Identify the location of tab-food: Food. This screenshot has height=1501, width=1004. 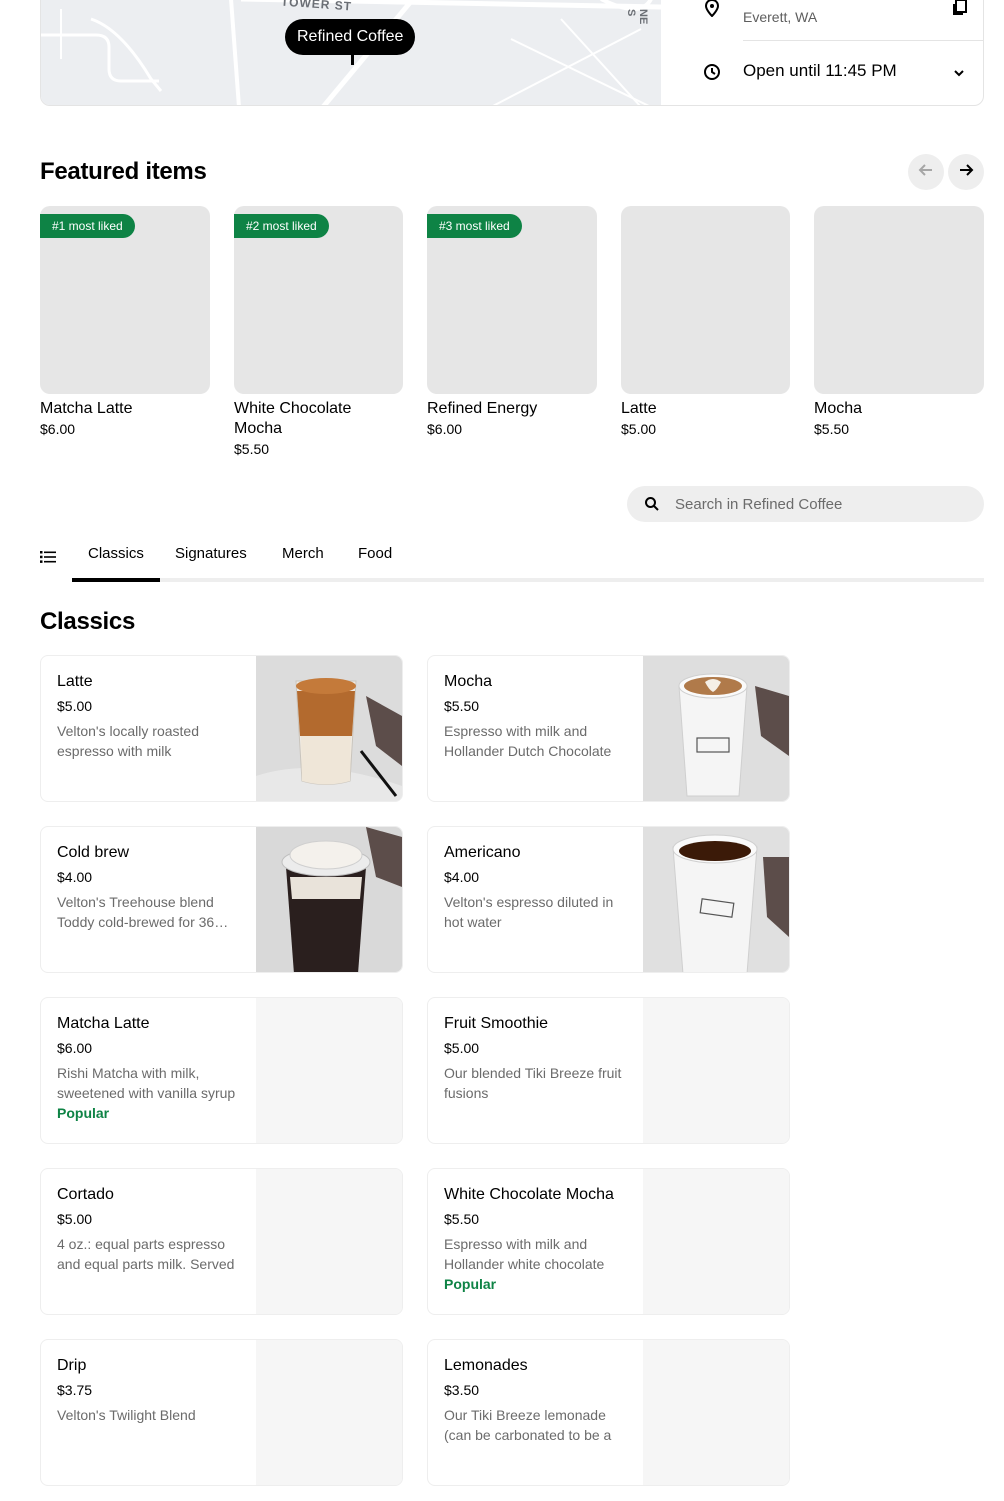
(375, 559).